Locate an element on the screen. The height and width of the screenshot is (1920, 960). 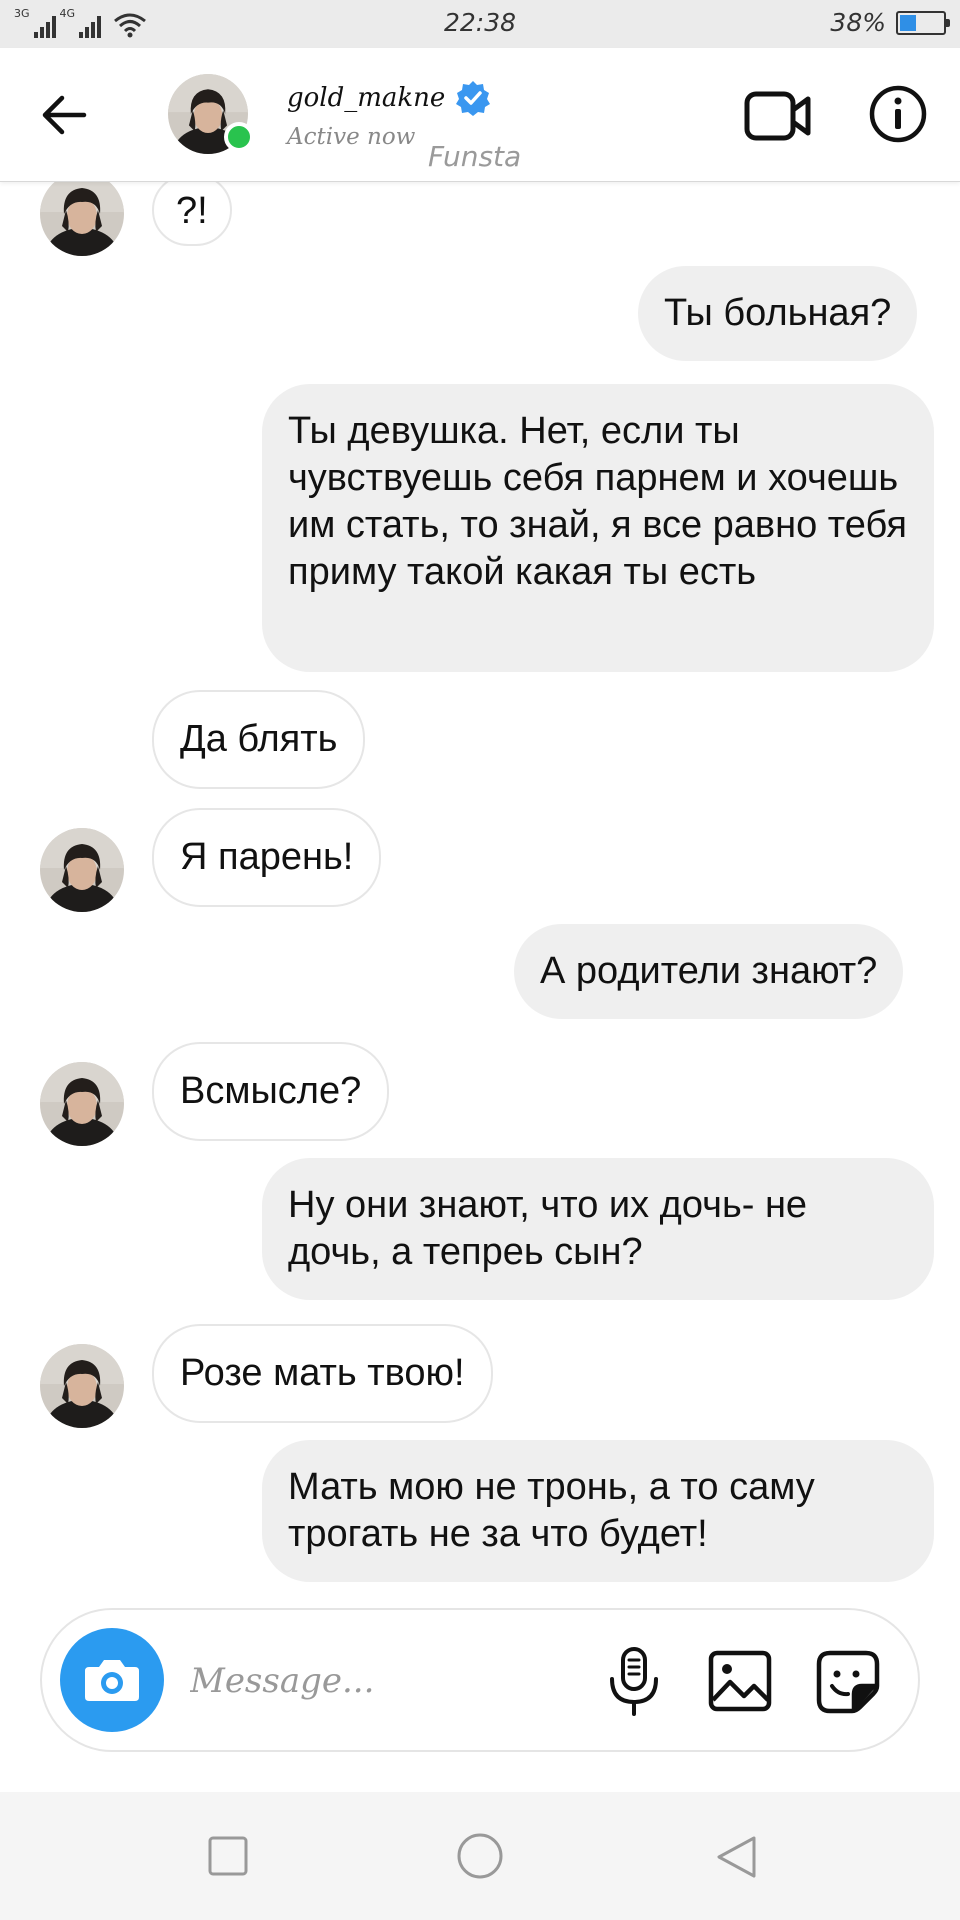
message-bubble-outgoing: Ты больная? is located at coordinates (778, 313).